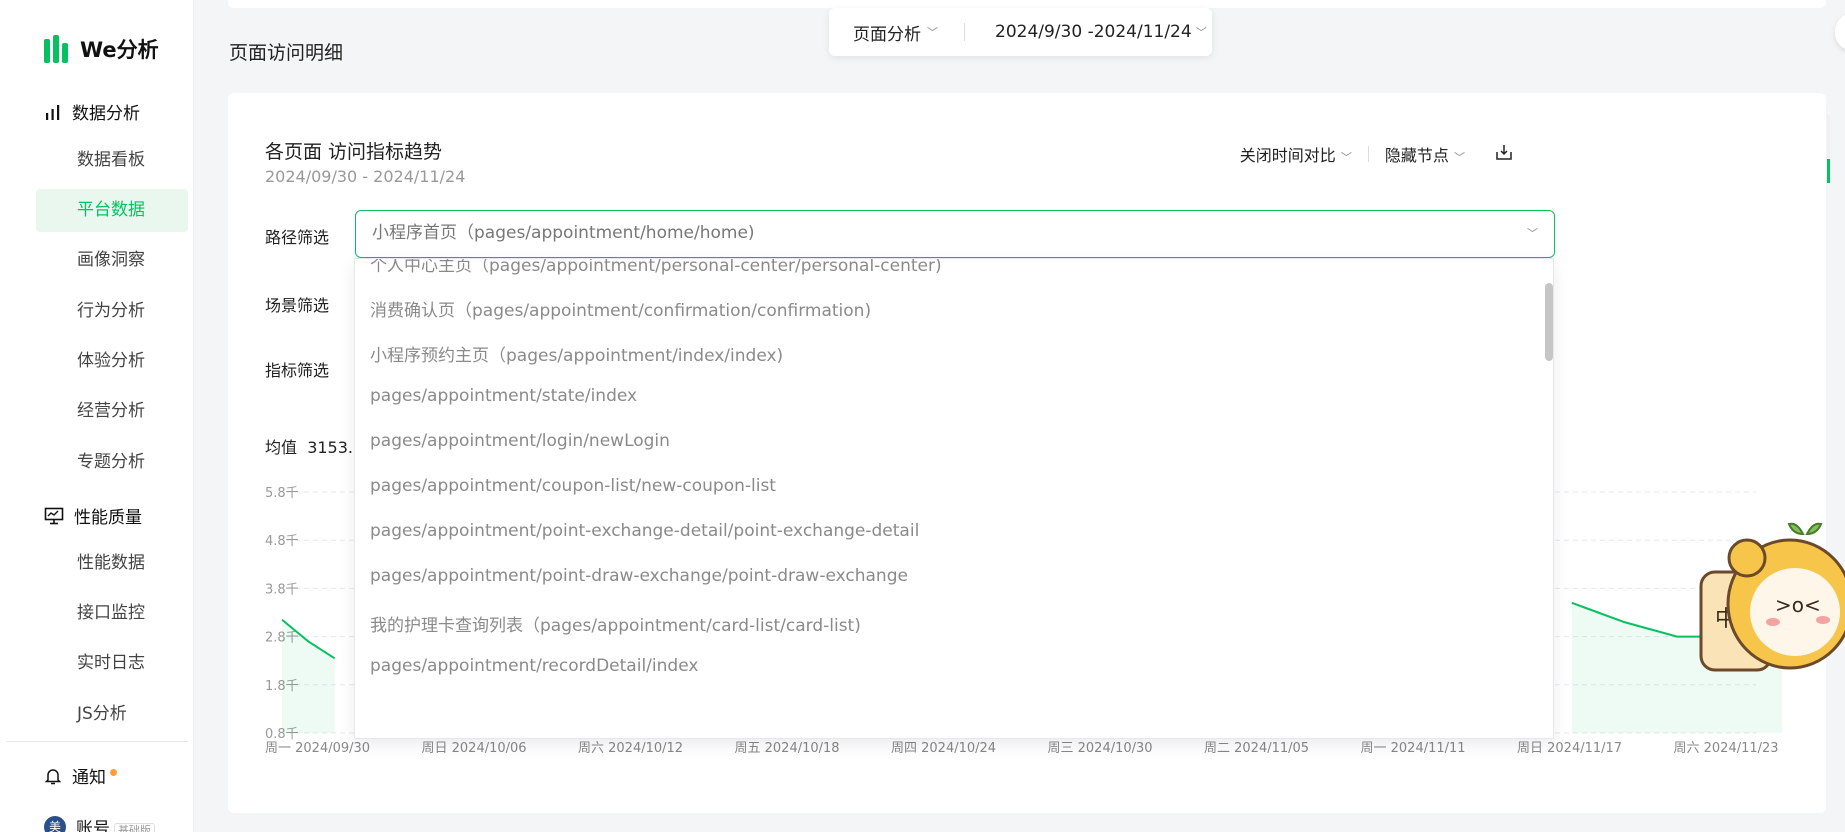  What do you see at coordinates (108, 518) in the screenshot?
I see `nav-group-label: 性能质量` at bounding box center [108, 518].